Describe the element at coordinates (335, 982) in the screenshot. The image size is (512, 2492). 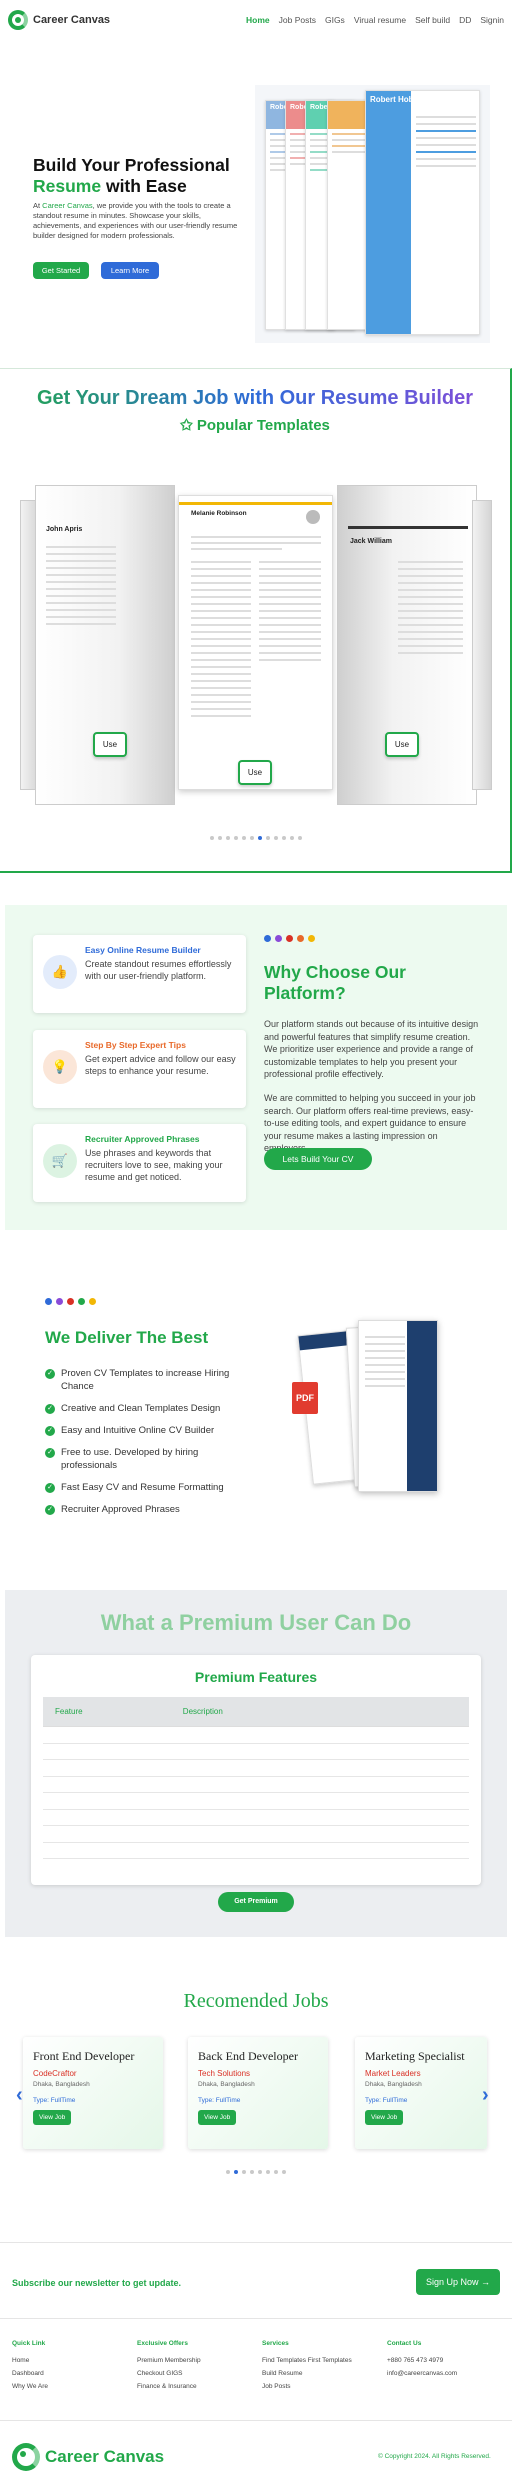
I see `why-title: Why Choose Our Platform?` at that location.